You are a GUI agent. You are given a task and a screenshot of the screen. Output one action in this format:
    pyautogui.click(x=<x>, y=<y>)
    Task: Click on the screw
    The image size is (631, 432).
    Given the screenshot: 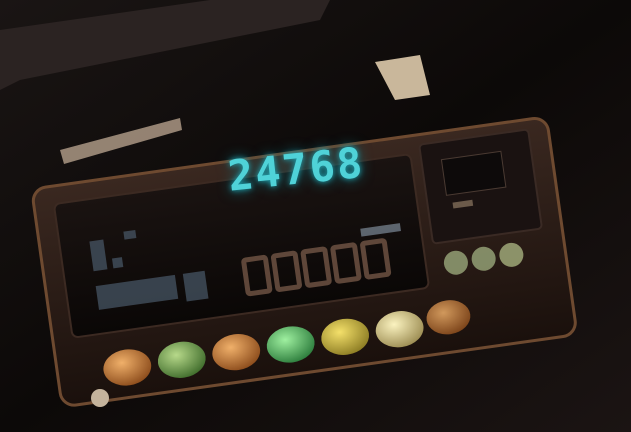 What is the action you would take?
    pyautogui.click(x=100, y=398)
    